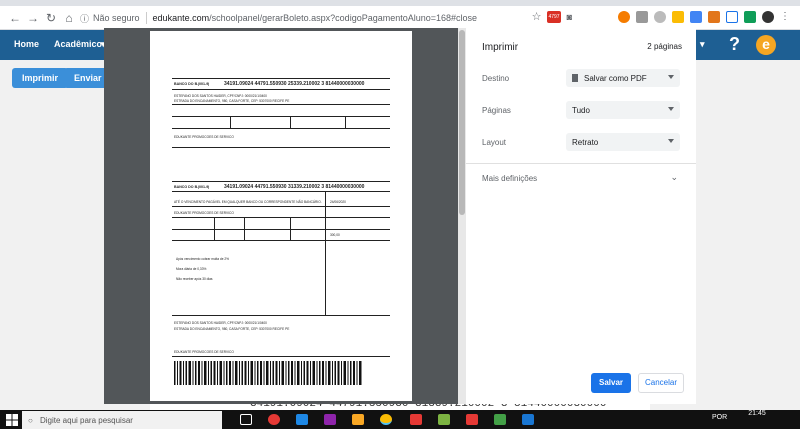  Describe the element at coordinates (400, 419) in the screenshot. I see `taskbar: ○ Digite aqui para pesquisar POR 21:45` at that location.